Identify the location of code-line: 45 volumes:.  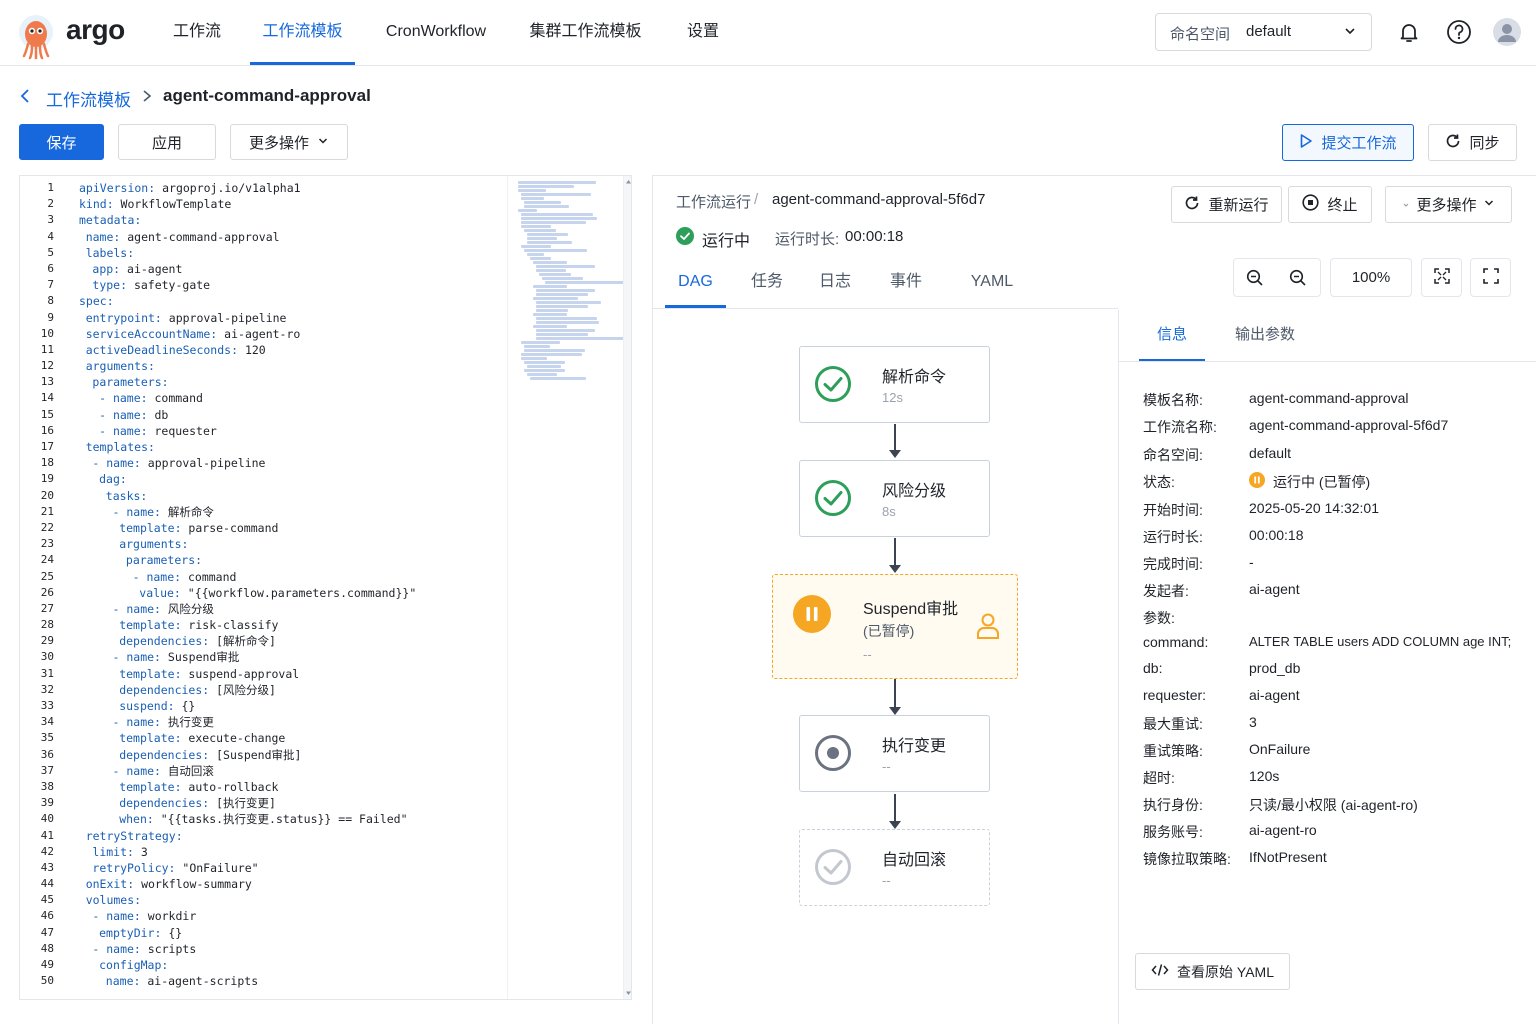
(265, 900).